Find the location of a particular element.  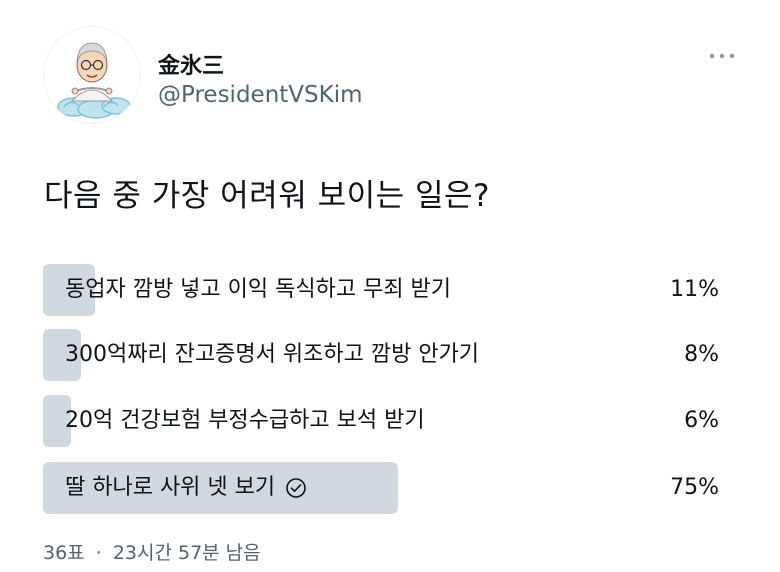

display-name: 金氷三 is located at coordinates (191, 64).